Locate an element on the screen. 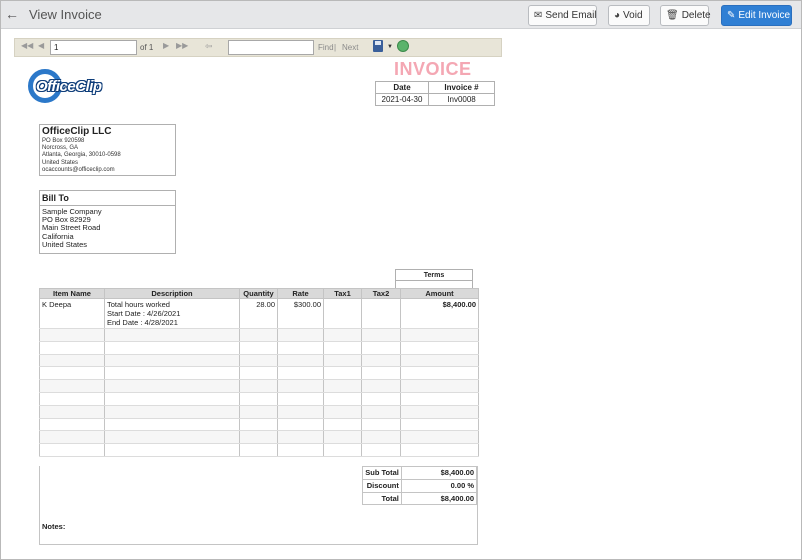  total-value: $8,400.00 is located at coordinates (439, 498).